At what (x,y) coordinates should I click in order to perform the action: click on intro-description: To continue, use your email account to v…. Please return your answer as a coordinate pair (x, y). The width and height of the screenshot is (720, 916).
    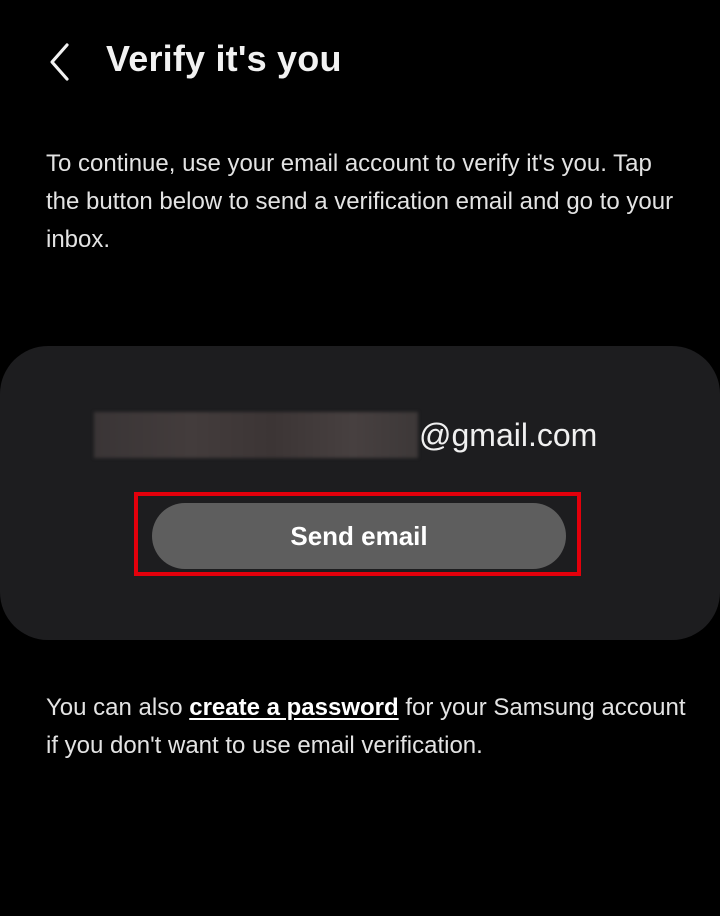
    Looking at the image, I should click on (360, 201).